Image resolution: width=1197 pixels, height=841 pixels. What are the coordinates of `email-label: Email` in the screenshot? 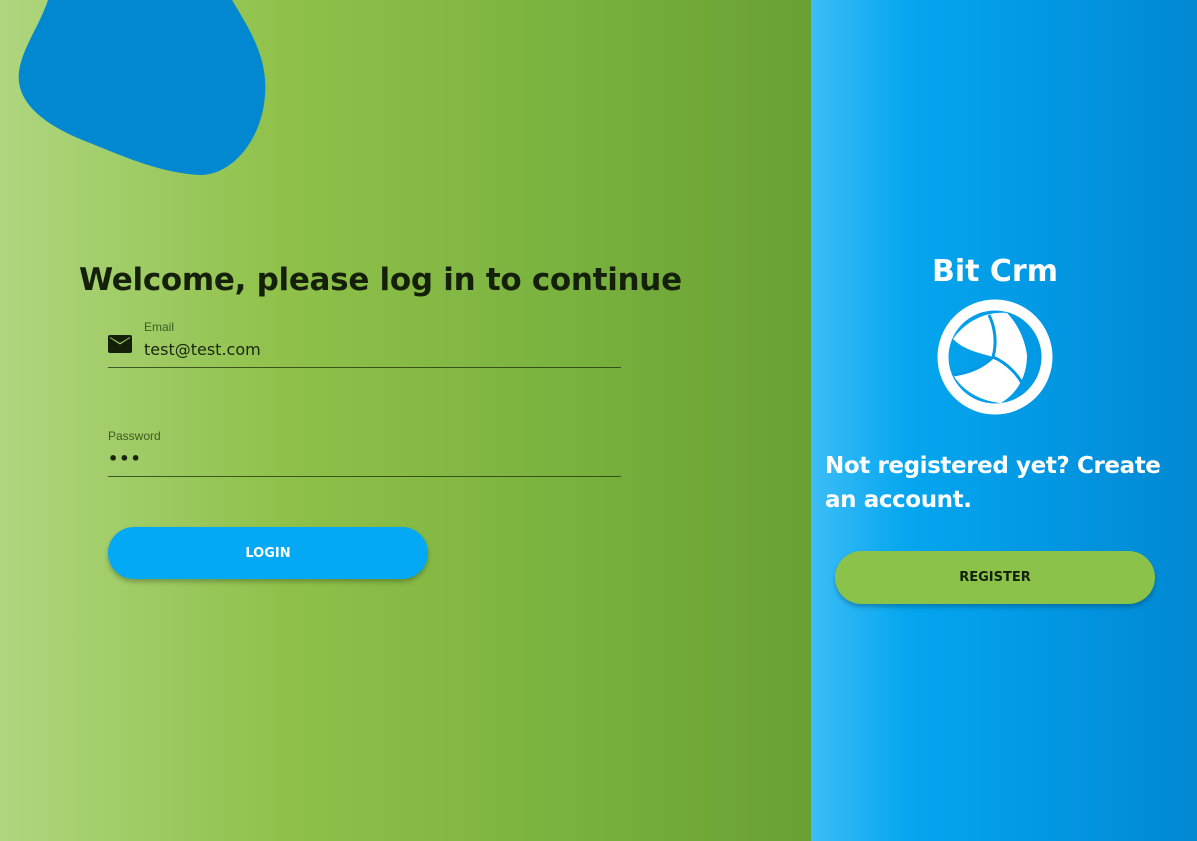 It's located at (159, 327).